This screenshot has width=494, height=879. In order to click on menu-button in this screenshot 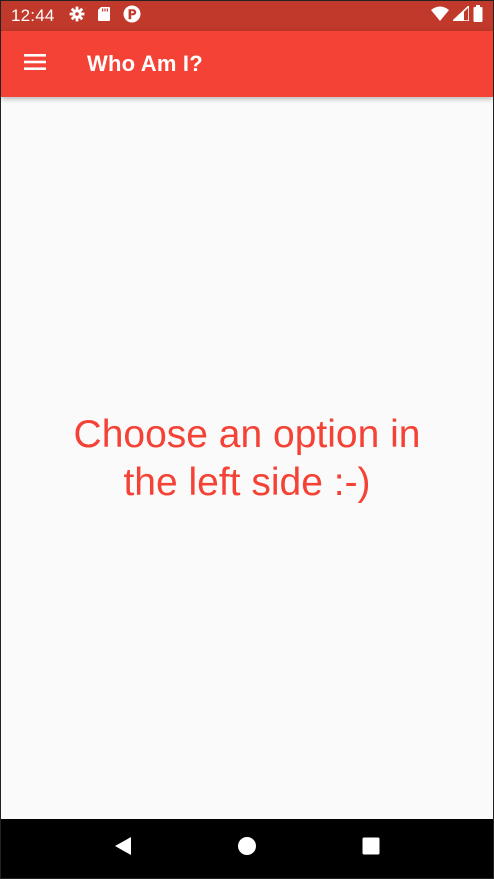, I will do `click(35, 64)`.